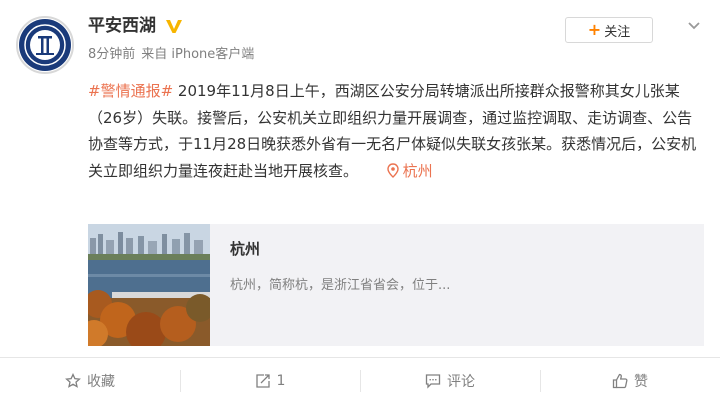 This screenshot has width=720, height=404. I want to click on star-icon, so click(73, 380).